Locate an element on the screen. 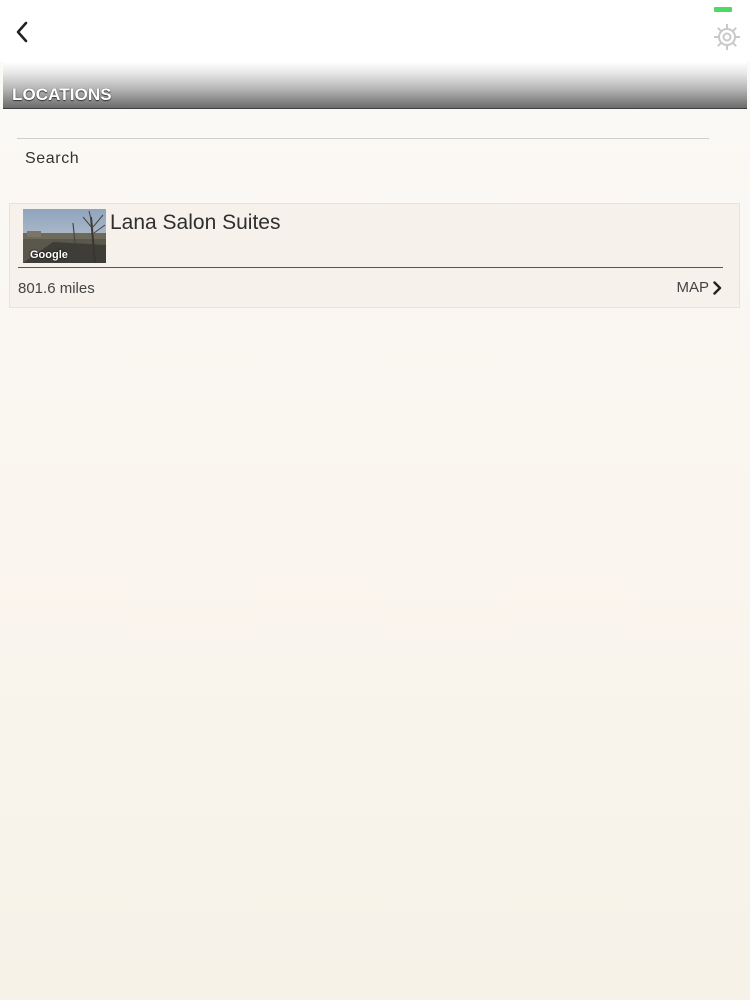  back-button is located at coordinates (22, 32).